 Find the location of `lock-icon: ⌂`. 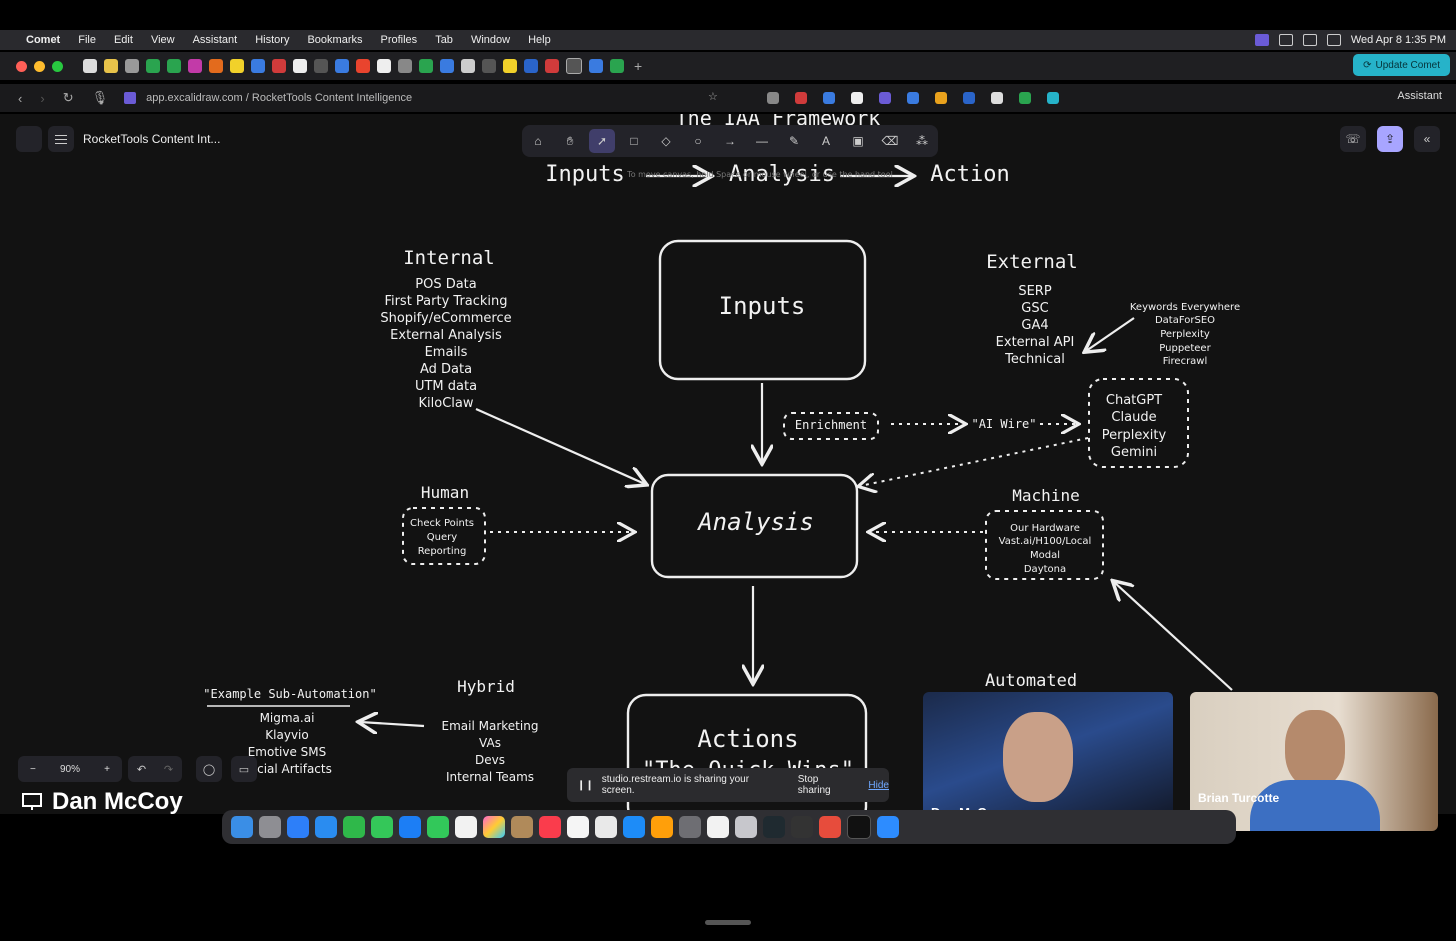

lock-icon: ⌂ is located at coordinates (538, 141).